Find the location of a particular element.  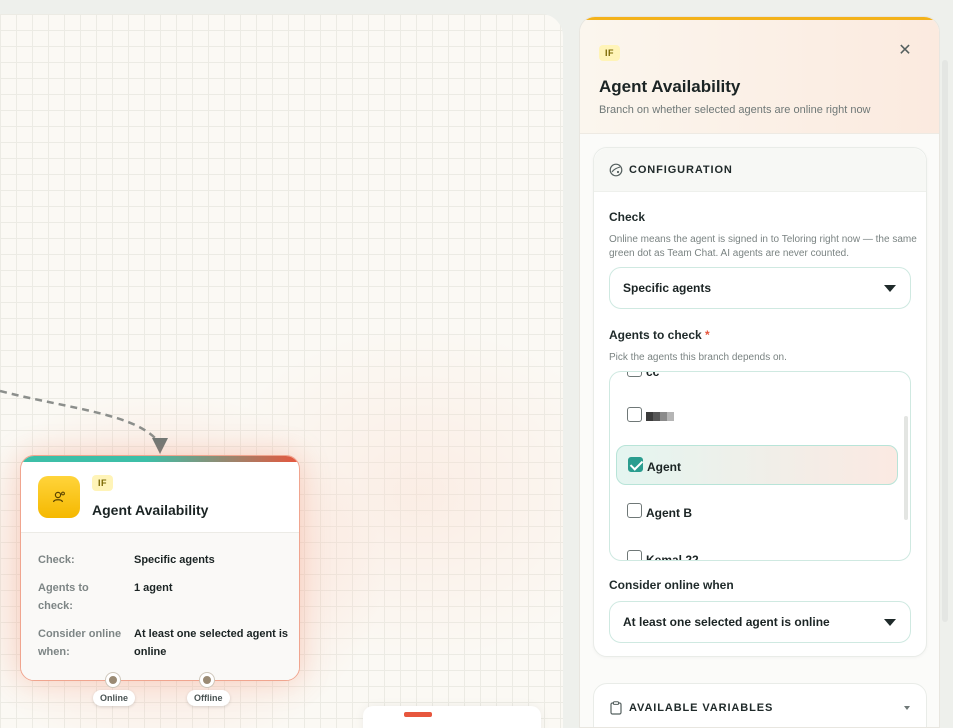

agent-option-selected: Agent is located at coordinates (757, 465).